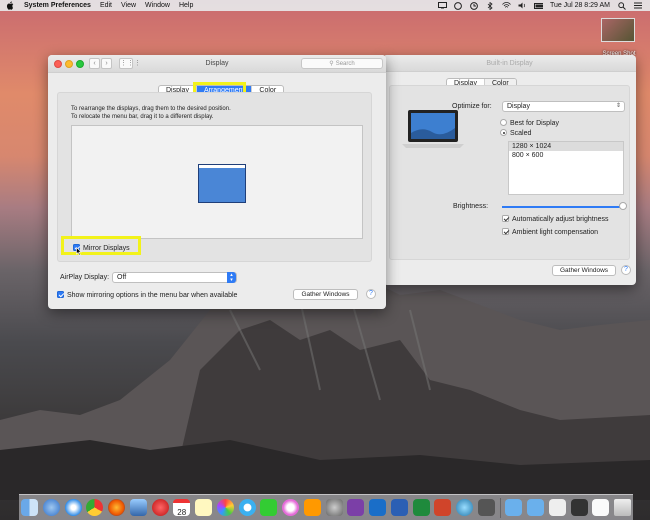 This screenshot has width=650, height=520. I want to click on notification-icon, so click(458, 5).